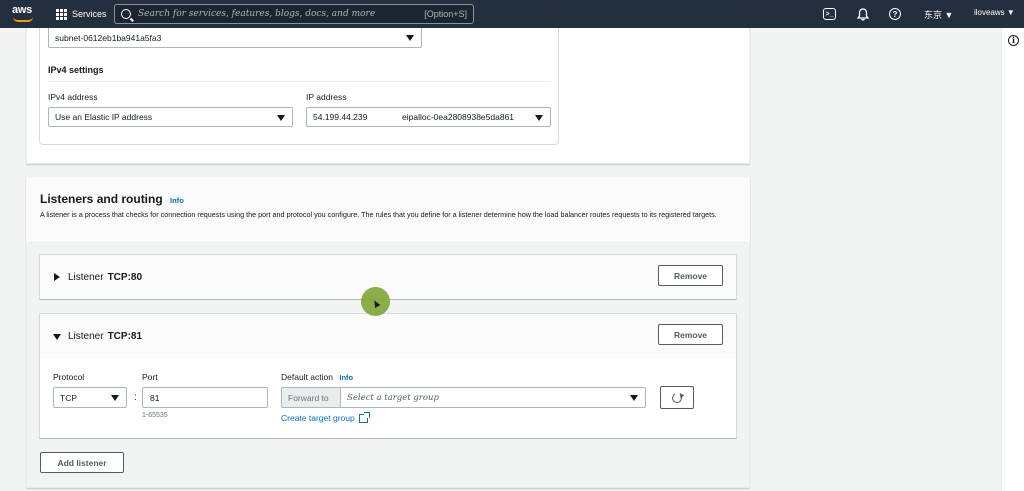 This screenshot has width=1024, height=491. I want to click on listeners-panel-title: Listeners and routing Info, so click(112, 199).